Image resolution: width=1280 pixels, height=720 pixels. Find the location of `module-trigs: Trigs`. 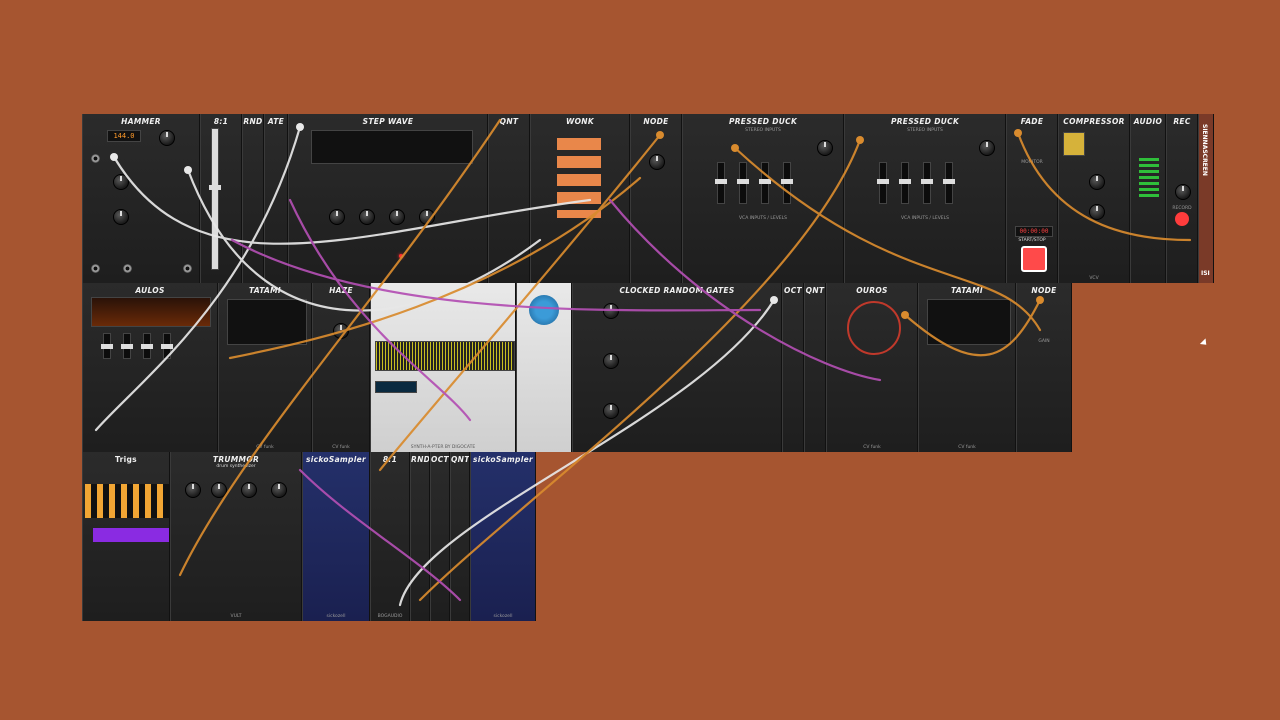

module-trigs: Trigs is located at coordinates (126, 536).